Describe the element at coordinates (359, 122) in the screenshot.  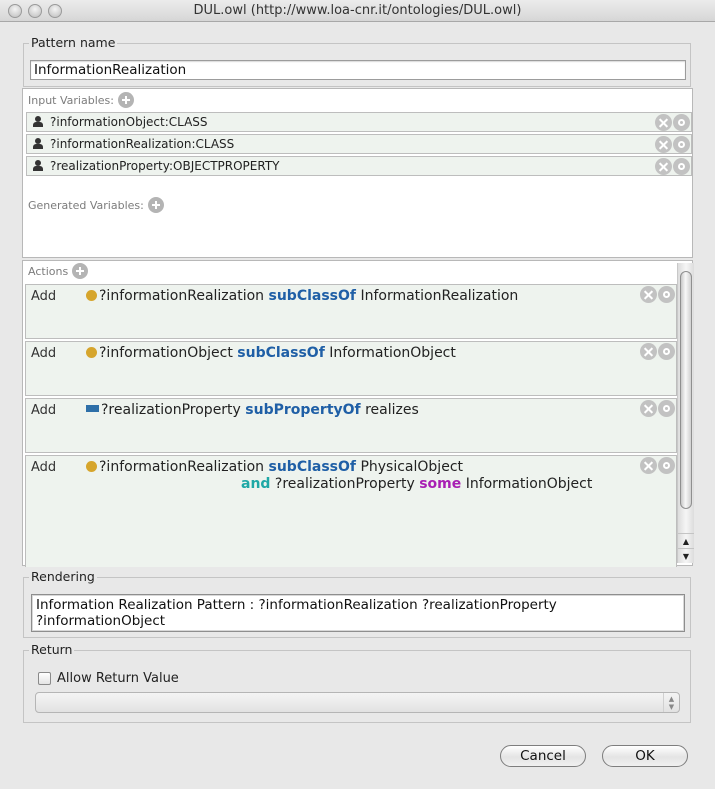
I see `input-variable-row: ?informationObject:CLASS` at that location.